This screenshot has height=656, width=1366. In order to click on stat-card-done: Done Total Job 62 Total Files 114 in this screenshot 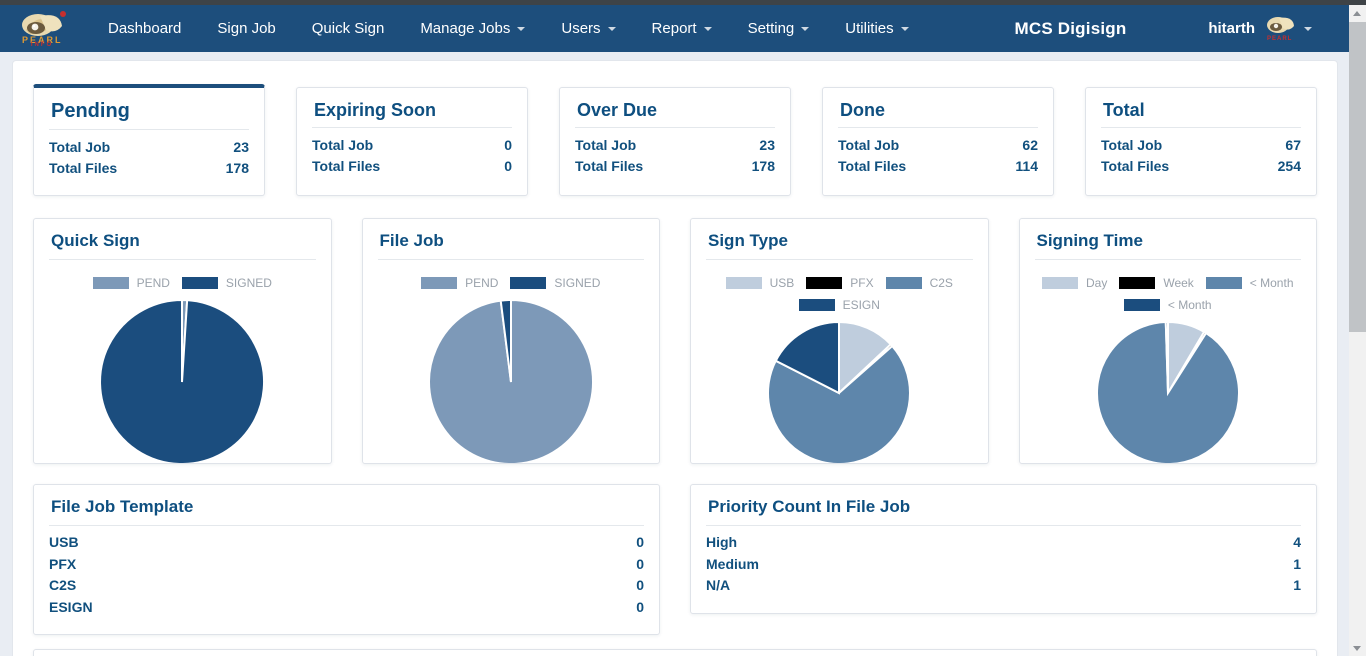, I will do `click(938, 141)`.